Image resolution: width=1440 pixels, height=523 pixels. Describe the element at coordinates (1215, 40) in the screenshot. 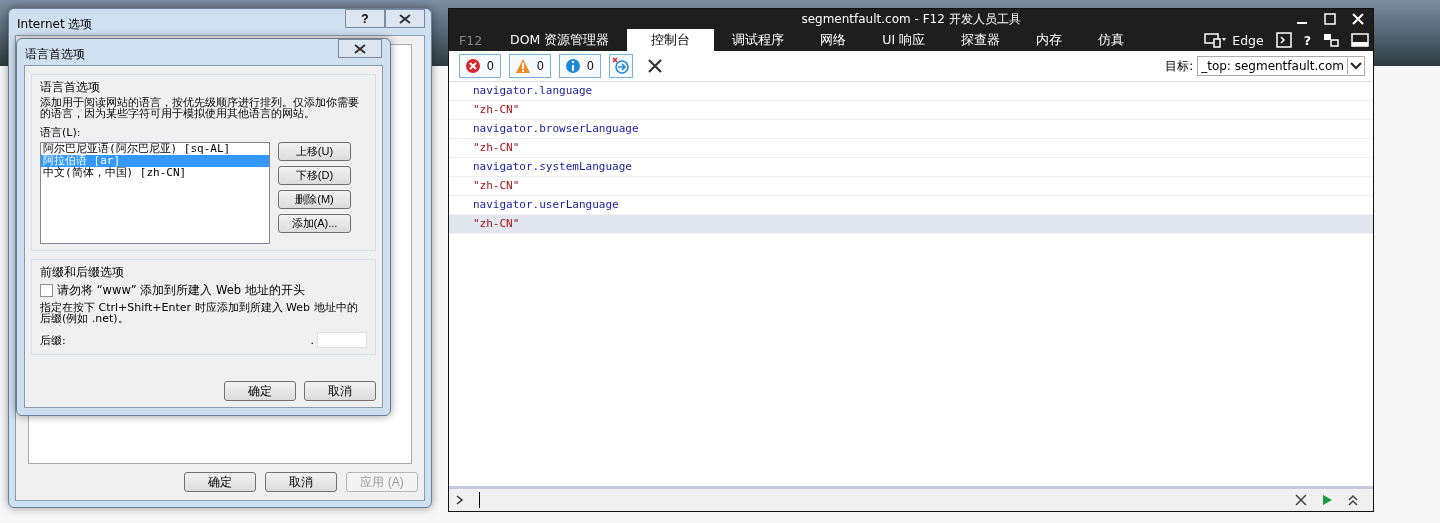

I see `device-icon` at that location.